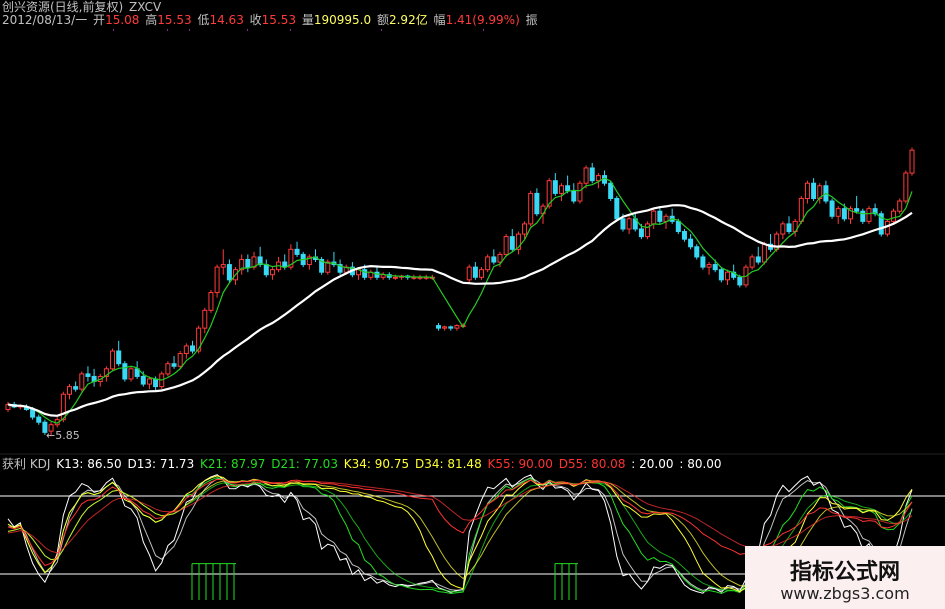  I want to click on amount-value: 2.92亿, so click(408, 20).